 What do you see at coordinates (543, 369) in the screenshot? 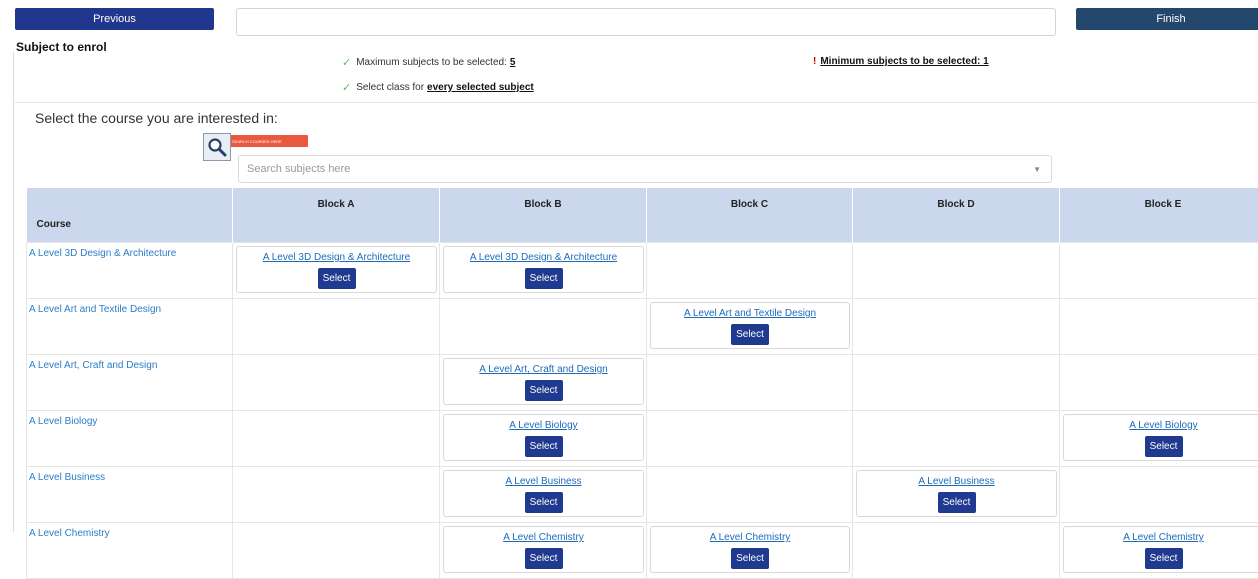
I see `class-option-link: A Level Art, Craft and Design` at bounding box center [543, 369].